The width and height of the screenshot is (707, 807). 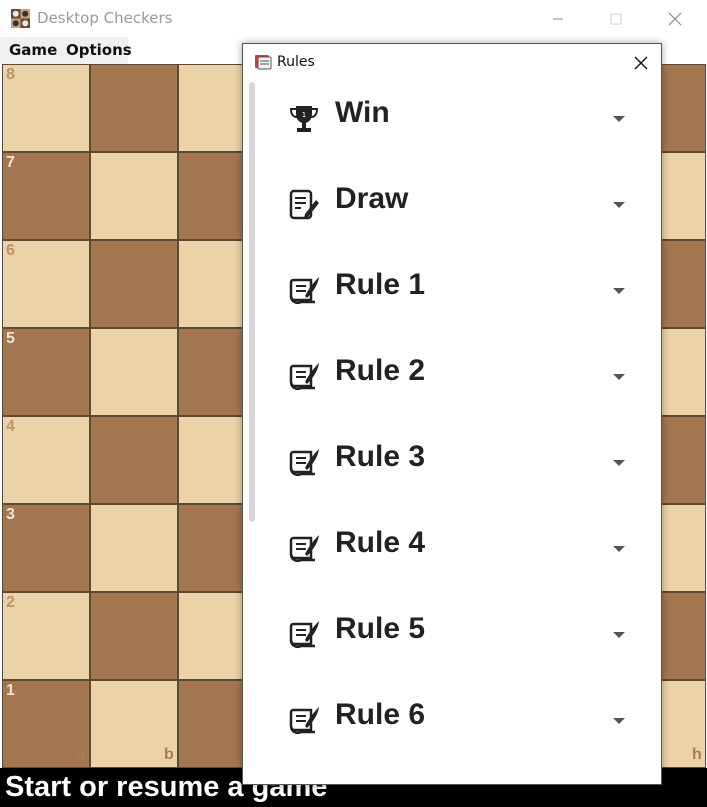 I want to click on rule-label: Win, so click(x=362, y=112).